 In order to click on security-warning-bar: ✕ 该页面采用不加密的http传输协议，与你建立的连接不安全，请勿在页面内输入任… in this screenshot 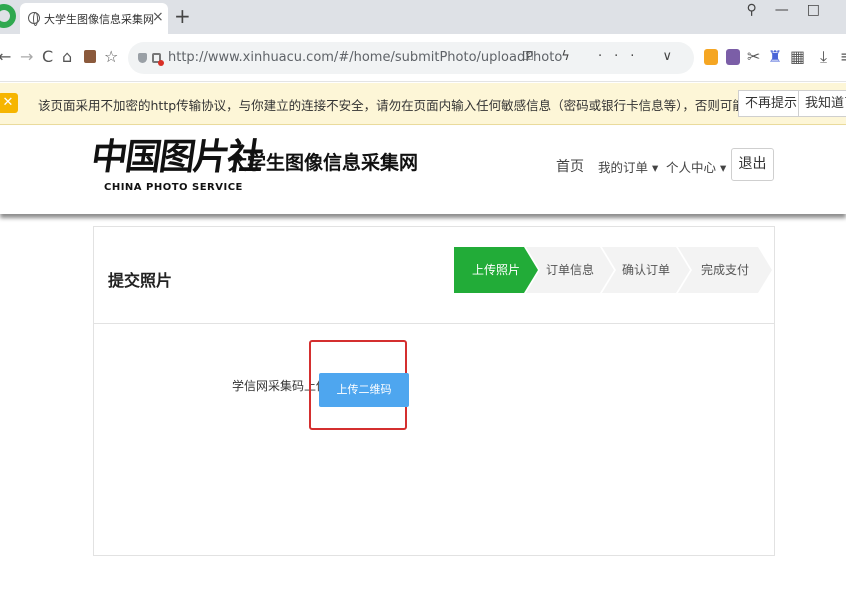, I will do `click(423, 104)`.